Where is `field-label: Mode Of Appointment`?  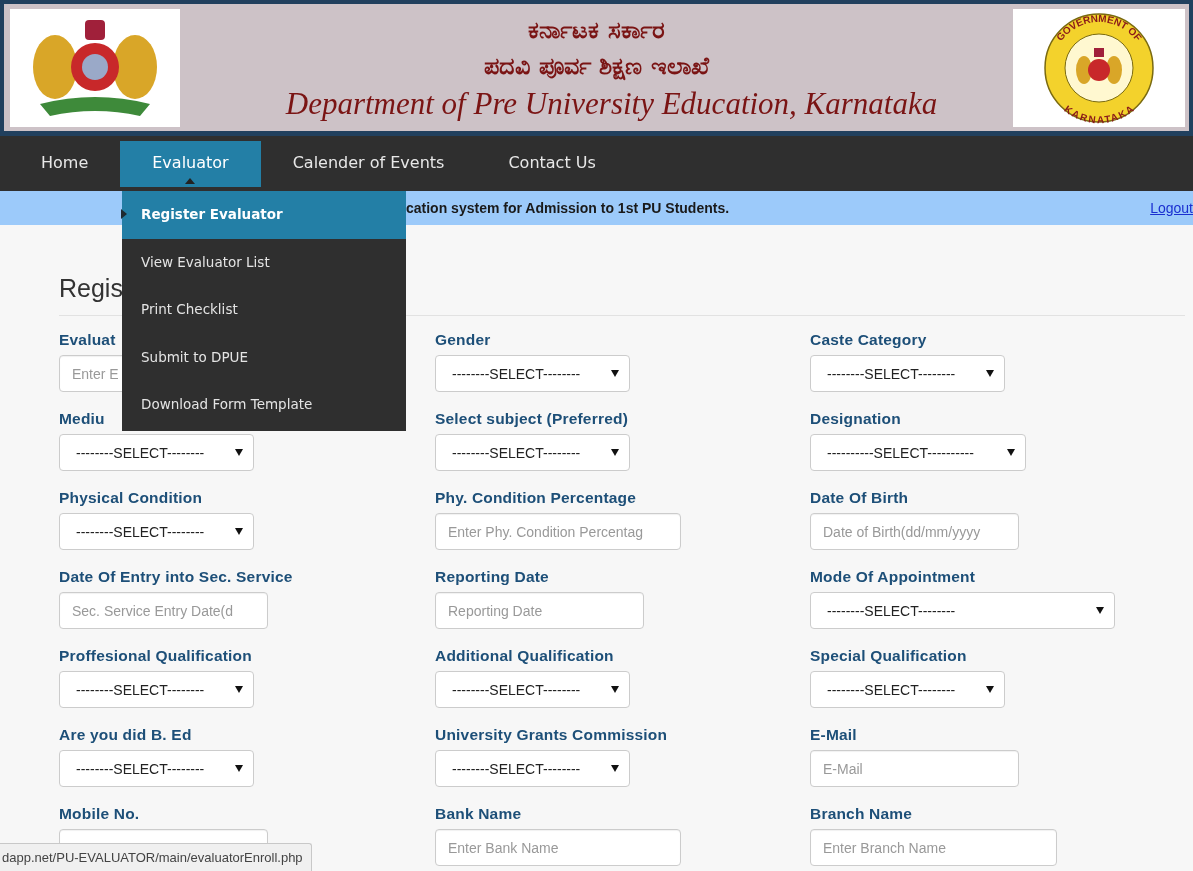 field-label: Mode Of Appointment is located at coordinates (893, 577).